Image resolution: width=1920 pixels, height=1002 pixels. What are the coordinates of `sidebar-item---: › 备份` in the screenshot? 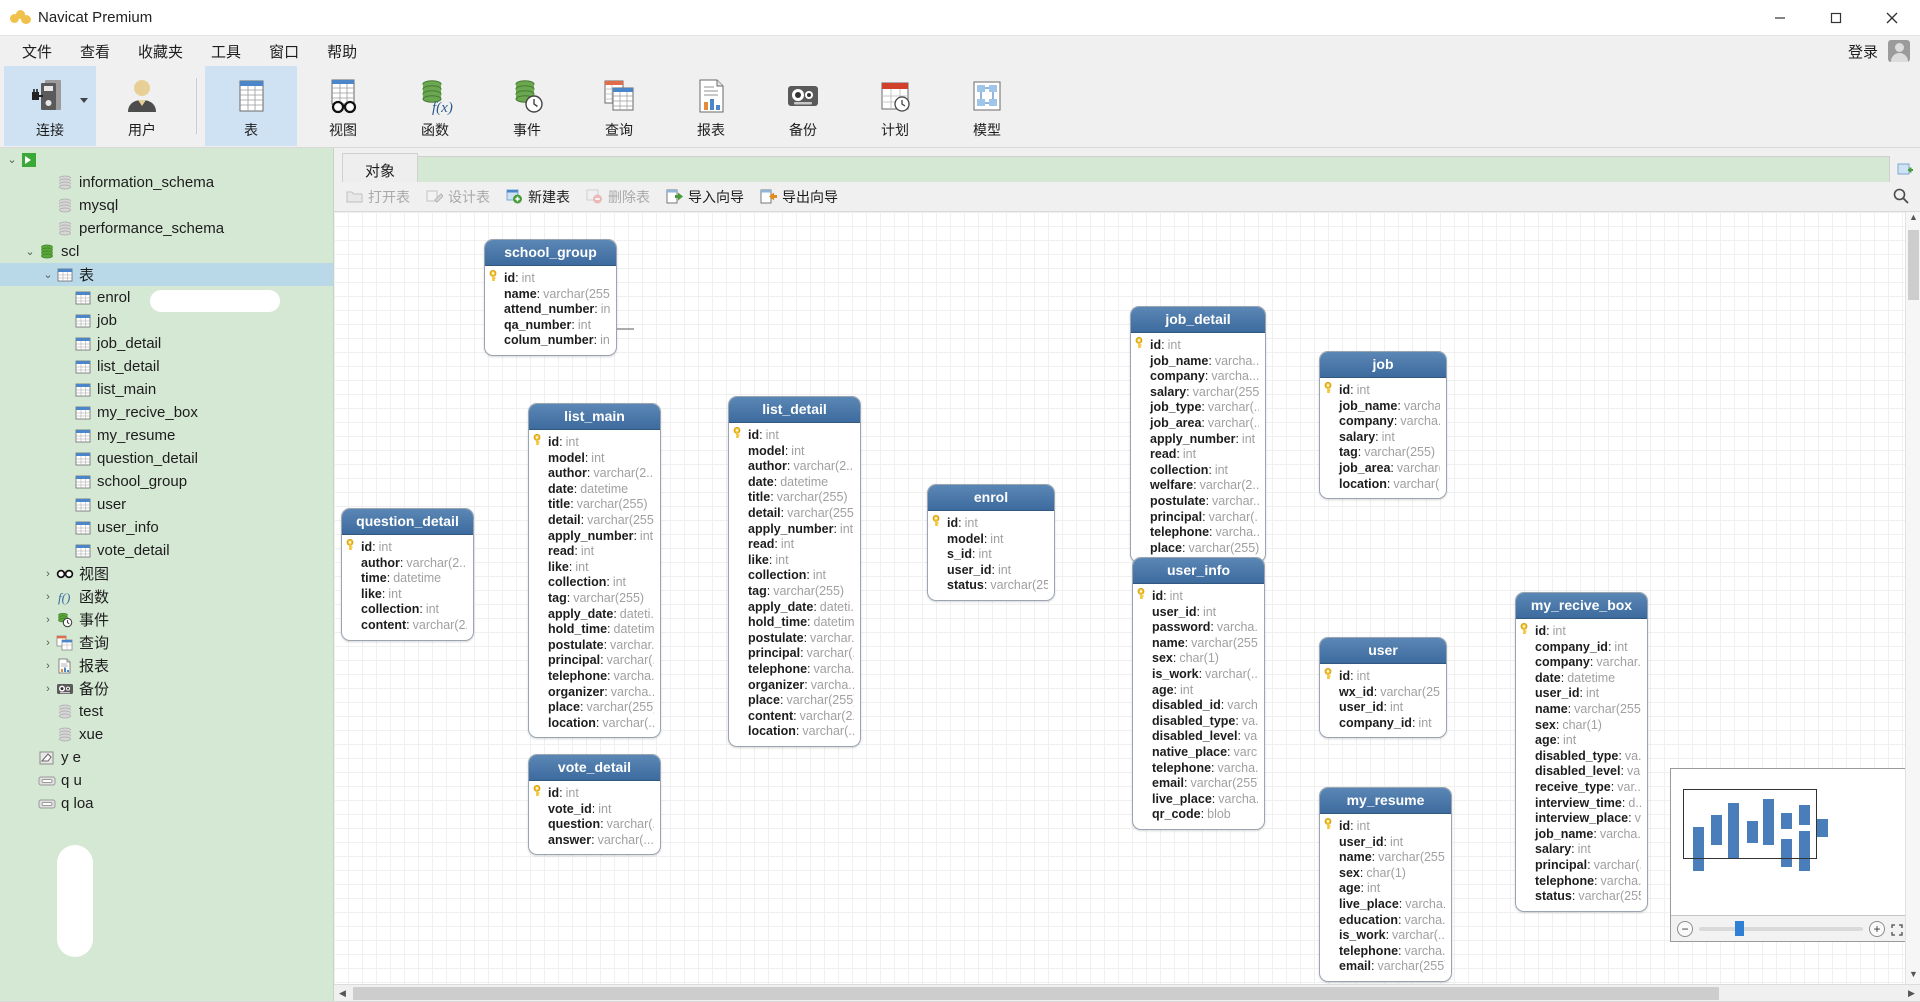 It's located at (166, 688).